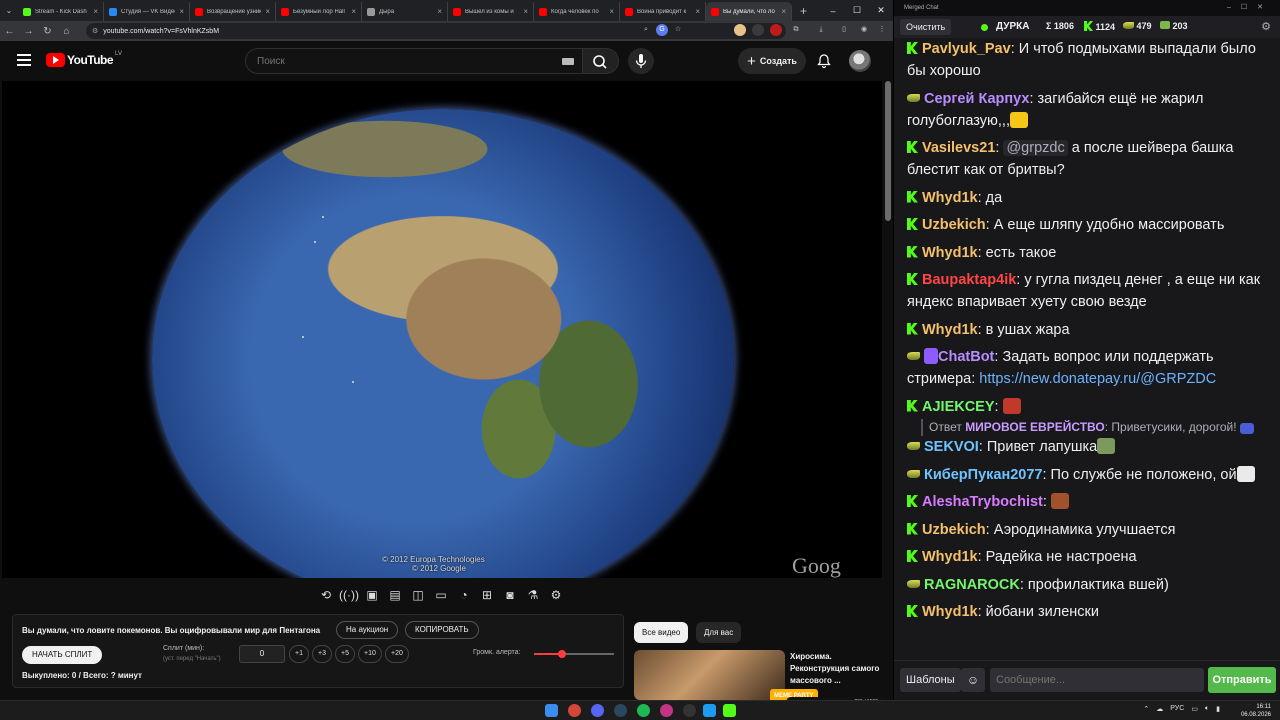  Describe the element at coordinates (821, 30) in the screenshot. I see `download-icon: ⤓` at that location.